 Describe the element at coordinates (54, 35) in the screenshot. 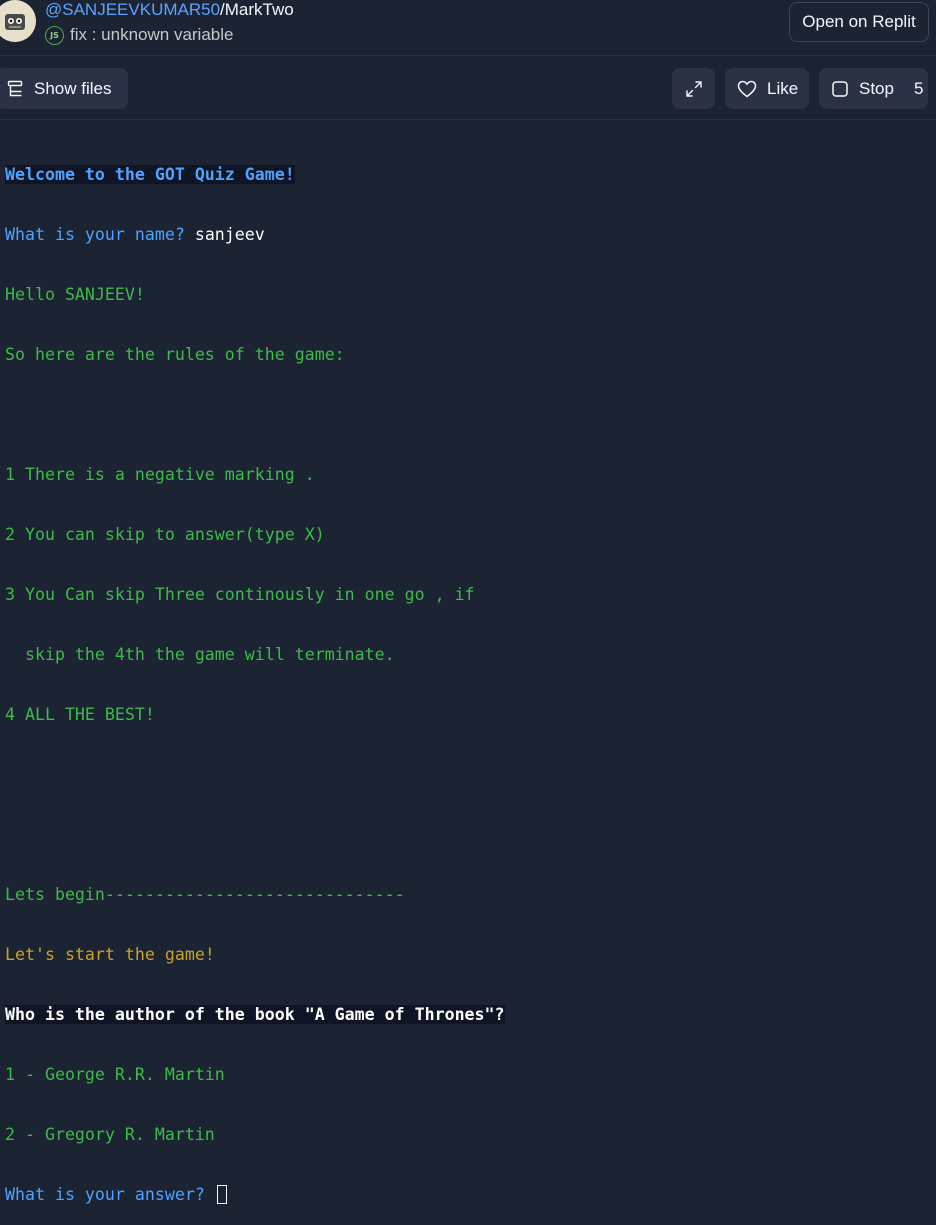

I see `nodejs-icon: JS` at that location.